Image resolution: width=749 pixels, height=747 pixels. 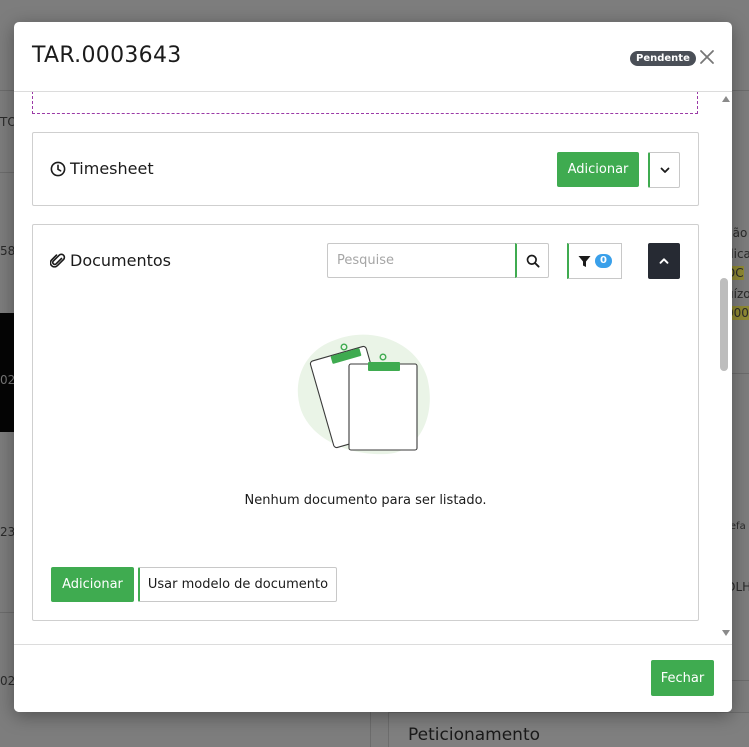 I want to click on empty-state-message: Nenhum documento para ser listado., so click(x=365, y=500).